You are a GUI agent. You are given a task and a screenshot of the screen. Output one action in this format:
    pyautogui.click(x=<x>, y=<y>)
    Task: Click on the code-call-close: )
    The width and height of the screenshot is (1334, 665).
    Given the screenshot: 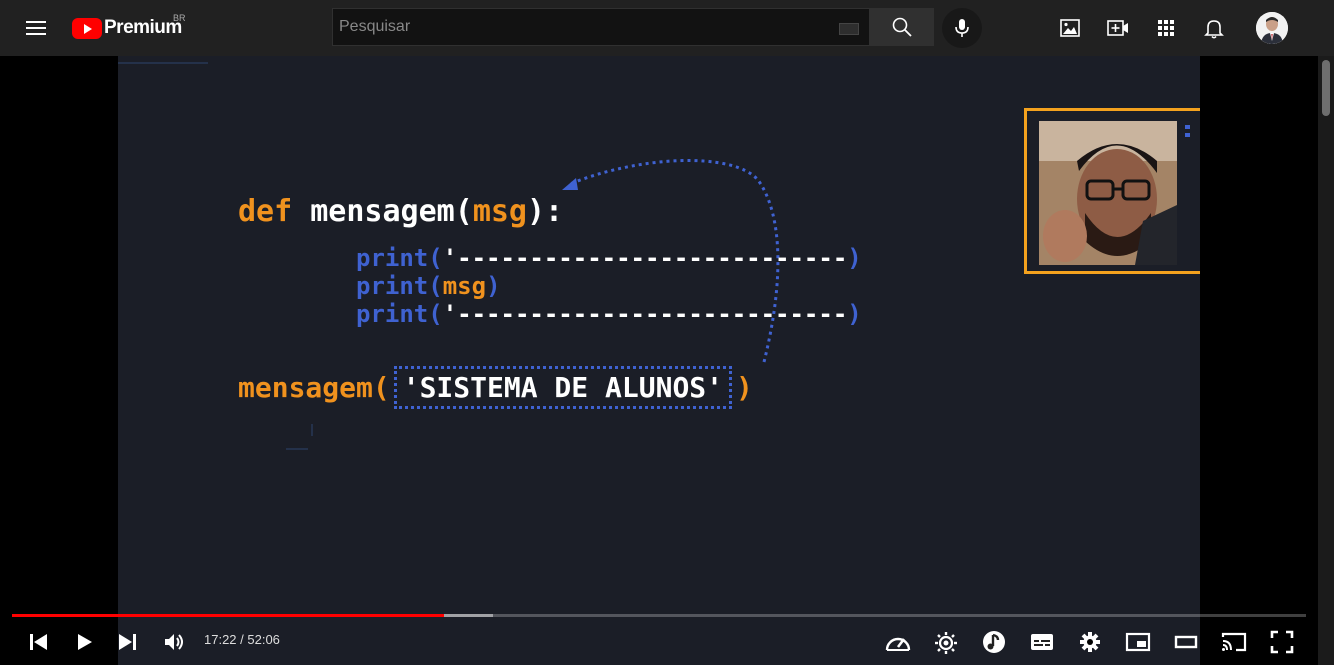 What is the action you would take?
    pyautogui.click(x=744, y=387)
    